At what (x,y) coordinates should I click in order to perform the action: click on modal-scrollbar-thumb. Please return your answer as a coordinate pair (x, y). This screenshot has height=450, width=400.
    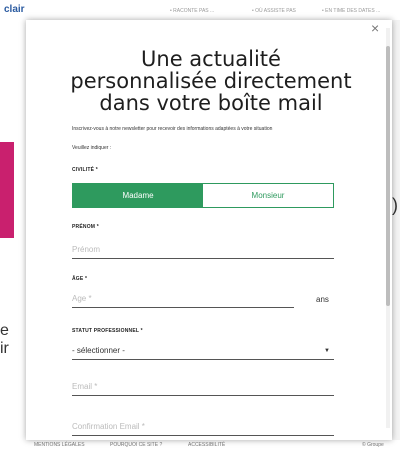
    Looking at the image, I should click on (388, 176).